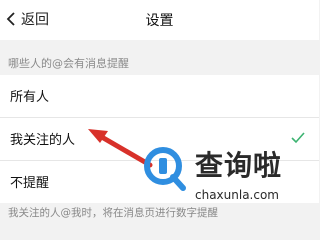 The image size is (320, 240). I want to click on watermark-domain: chaxunla.com, so click(237, 195).